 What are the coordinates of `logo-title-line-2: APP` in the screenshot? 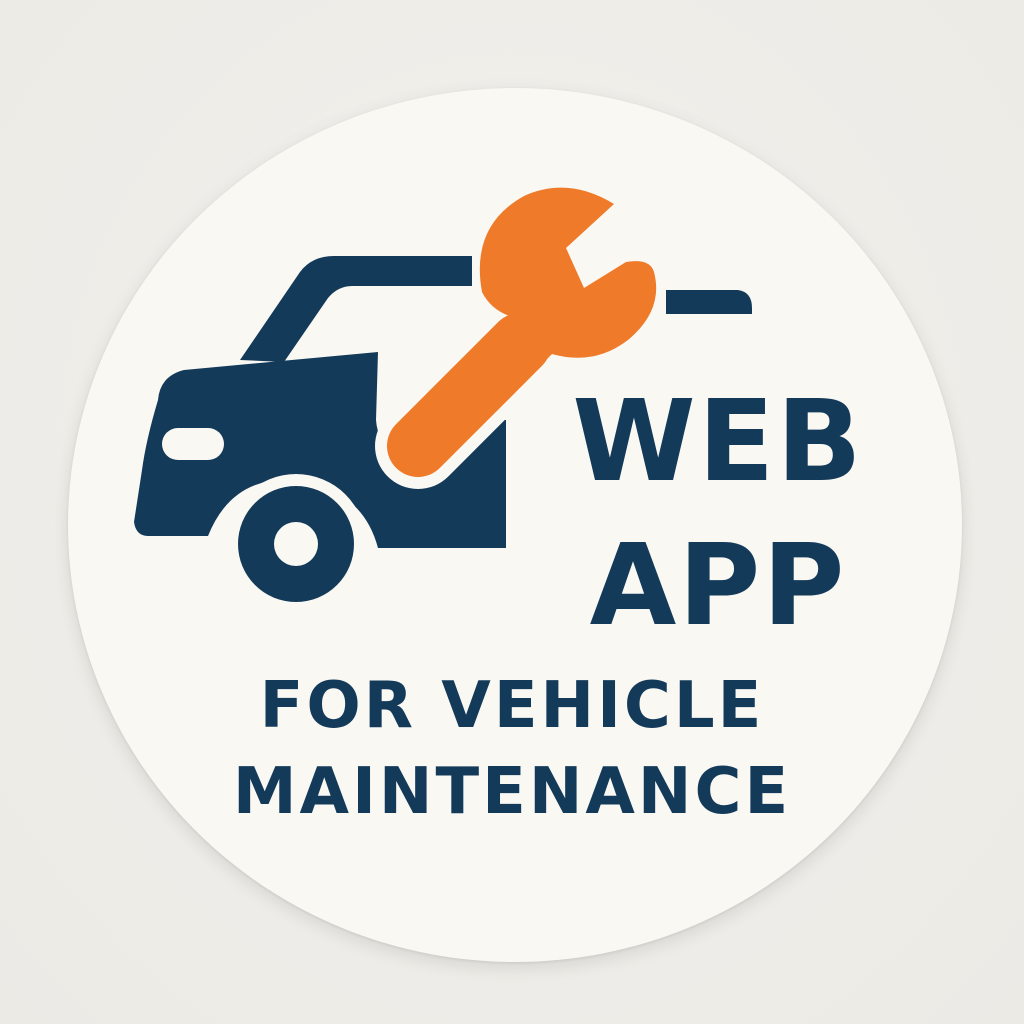 It's located at (718, 586).